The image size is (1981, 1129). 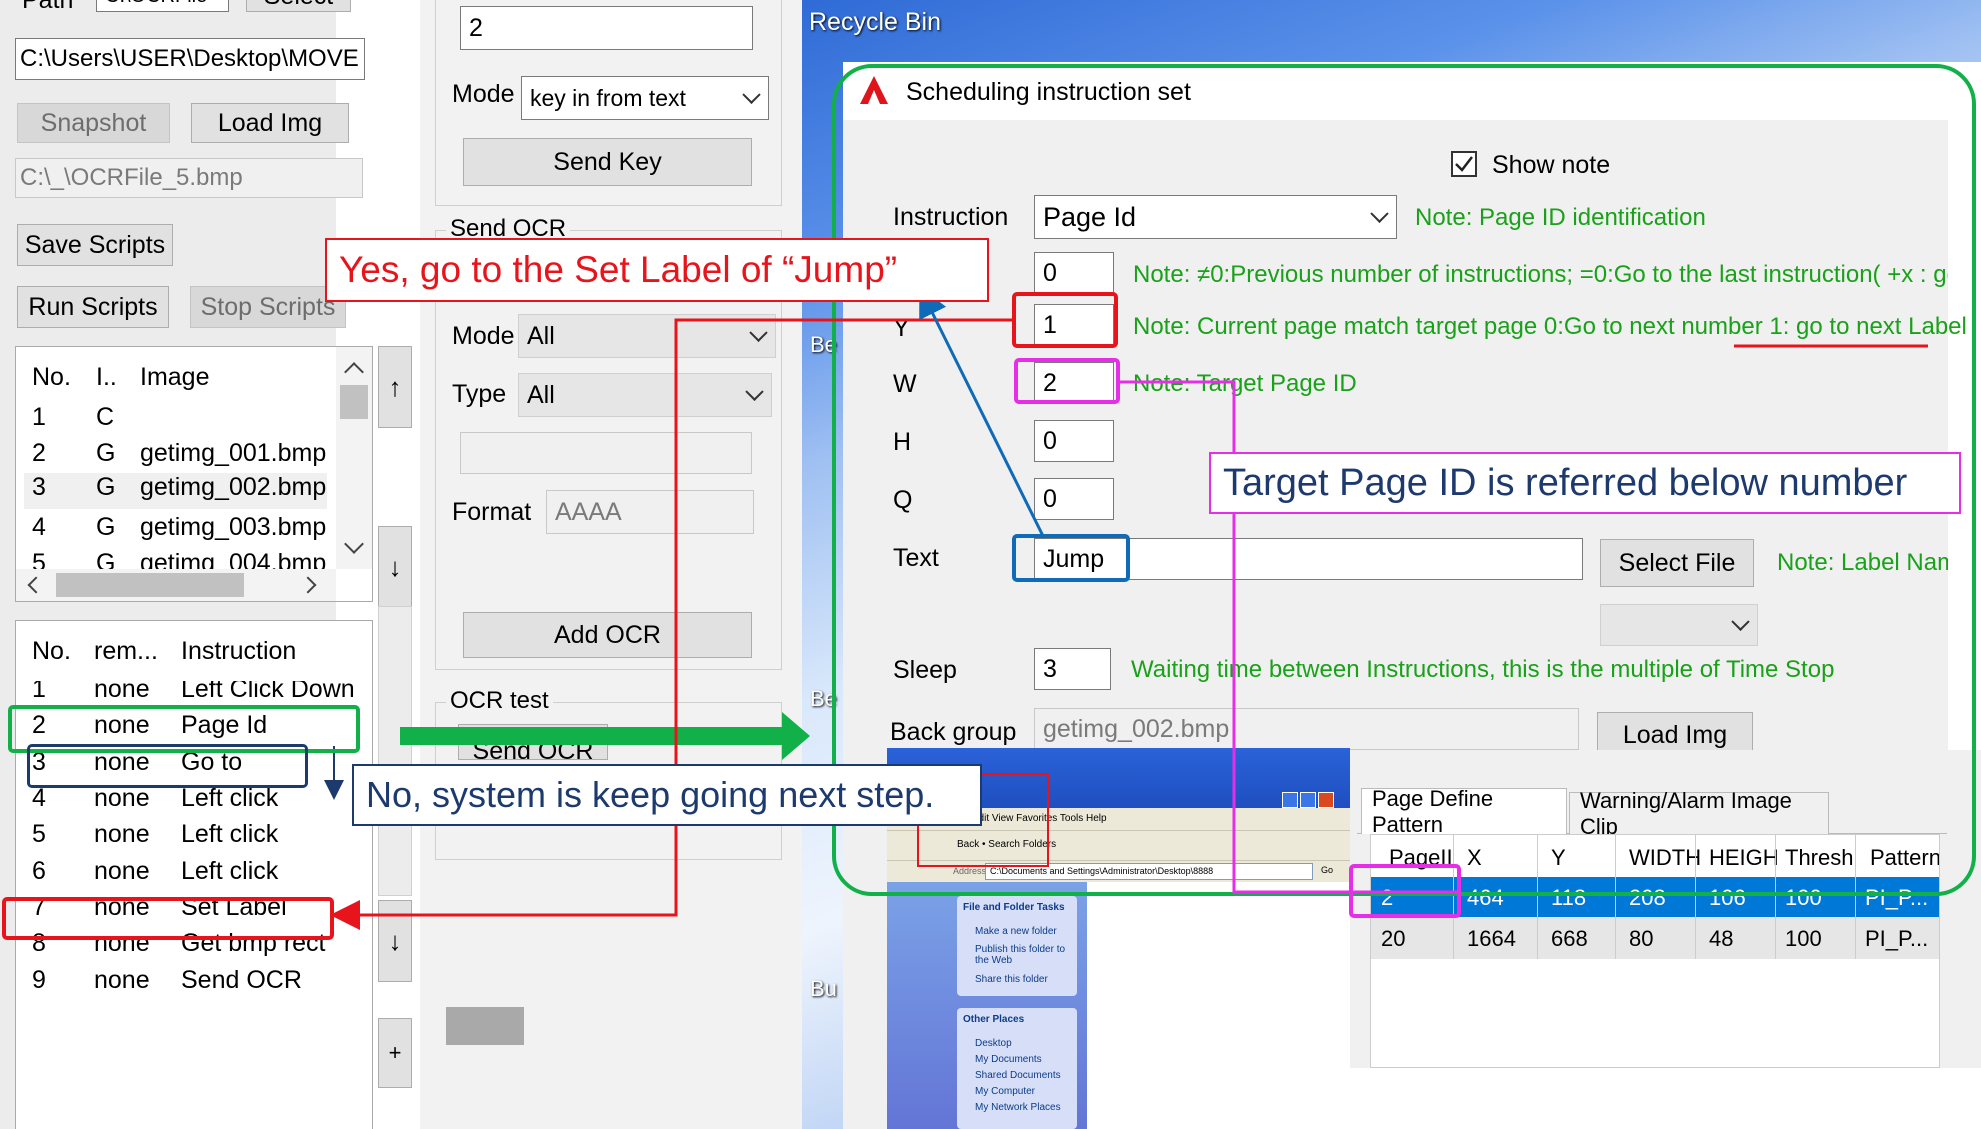 What do you see at coordinates (1071, 558) in the screenshot?
I see `highlight-text-field` at bounding box center [1071, 558].